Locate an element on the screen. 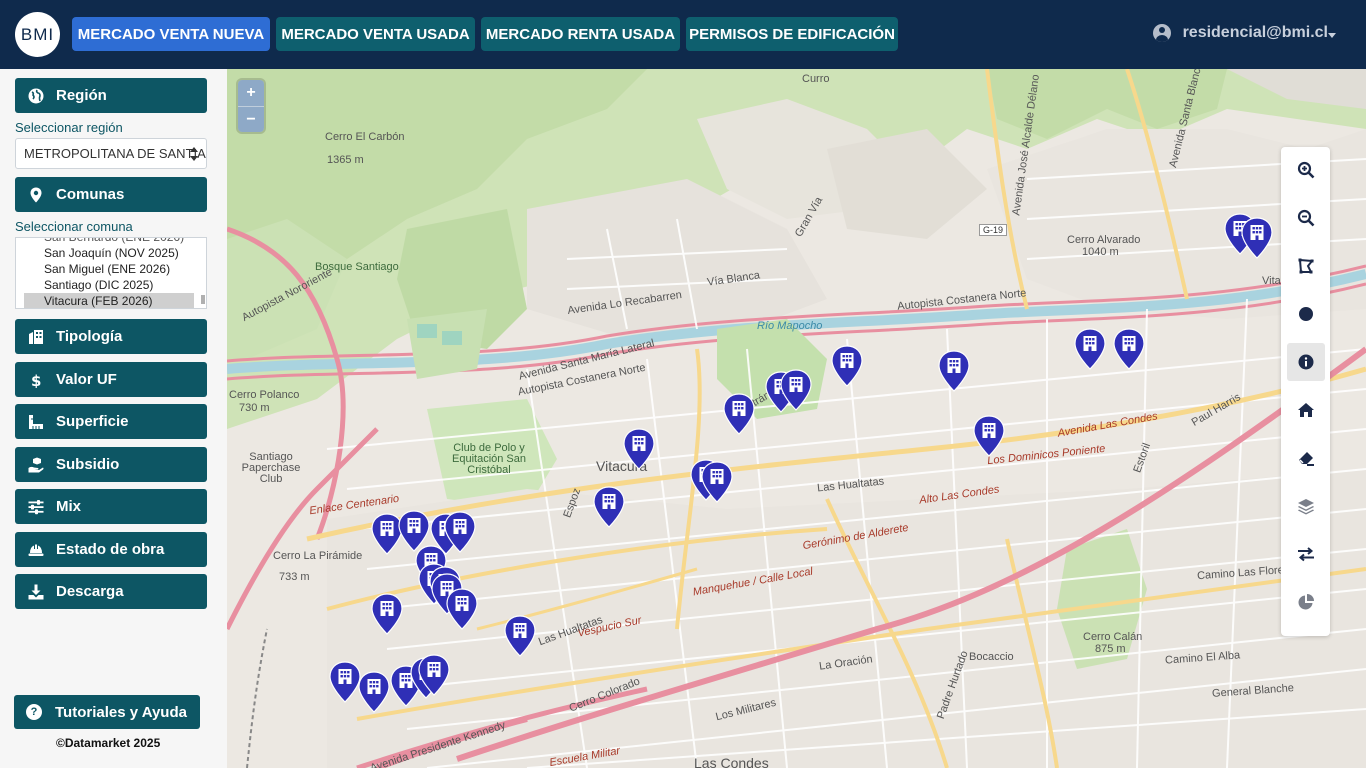 This screenshot has width=1366, height=768. caret-down-icon is located at coordinates (1332, 35).